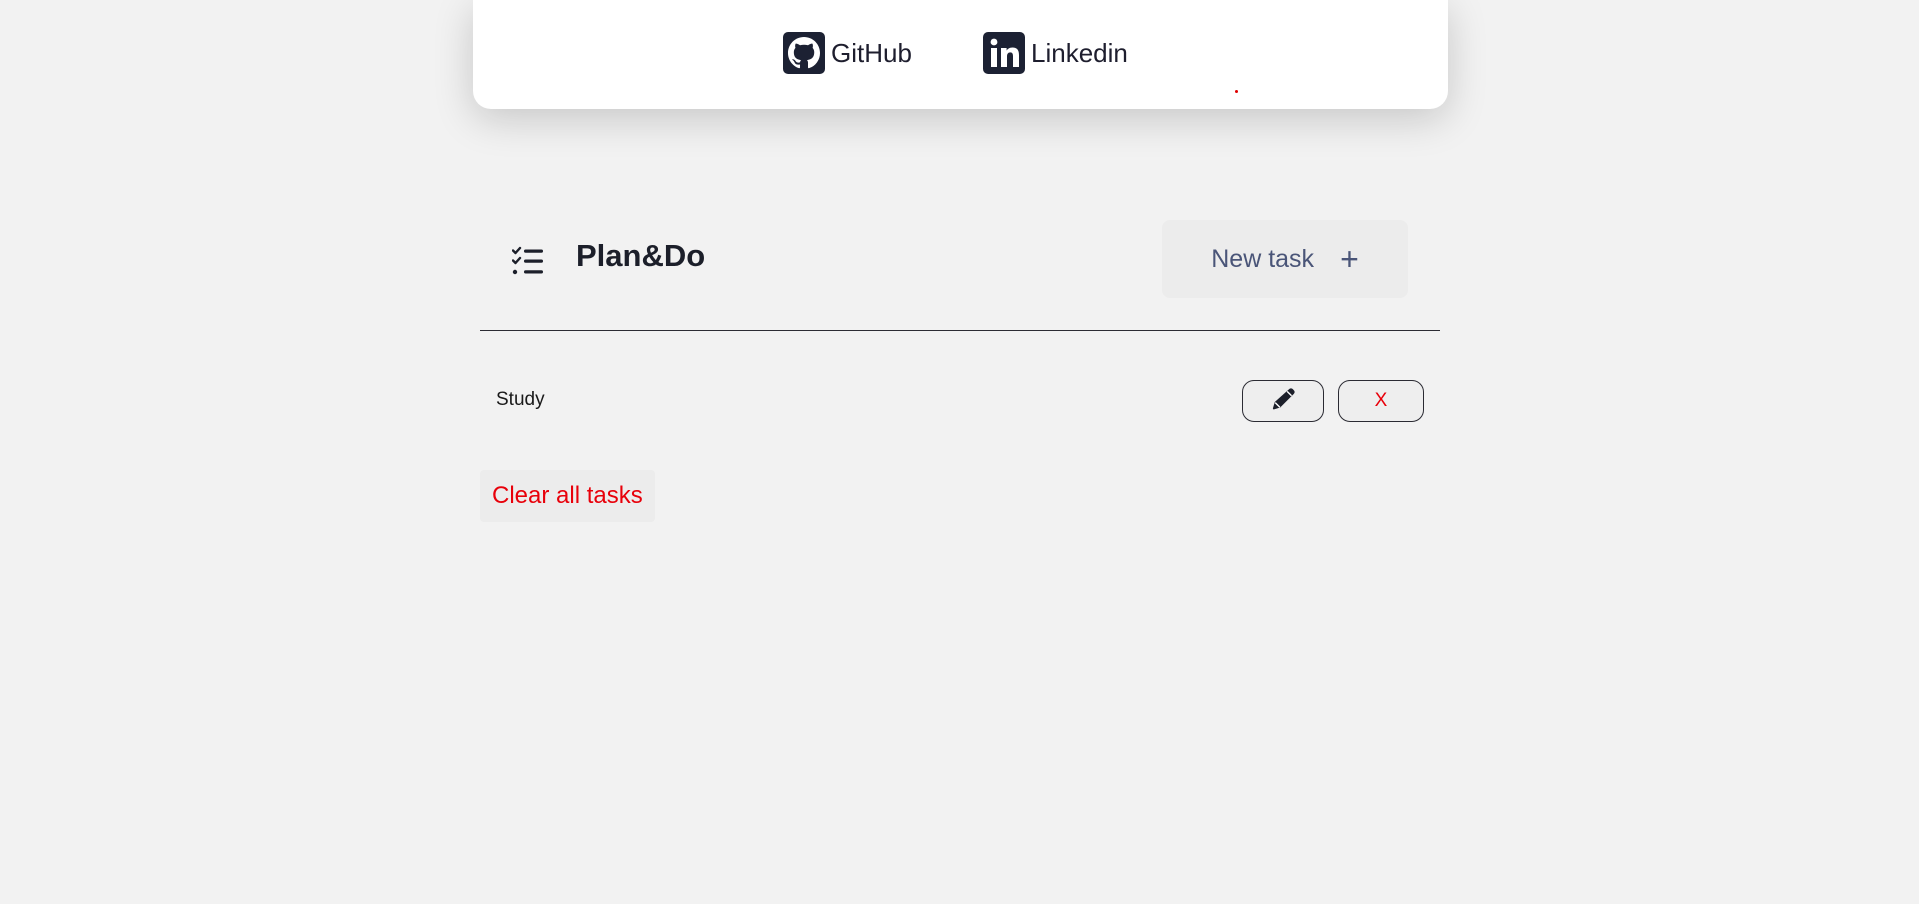 Image resolution: width=1919 pixels, height=904 pixels. I want to click on github-label: GitHub, so click(871, 52).